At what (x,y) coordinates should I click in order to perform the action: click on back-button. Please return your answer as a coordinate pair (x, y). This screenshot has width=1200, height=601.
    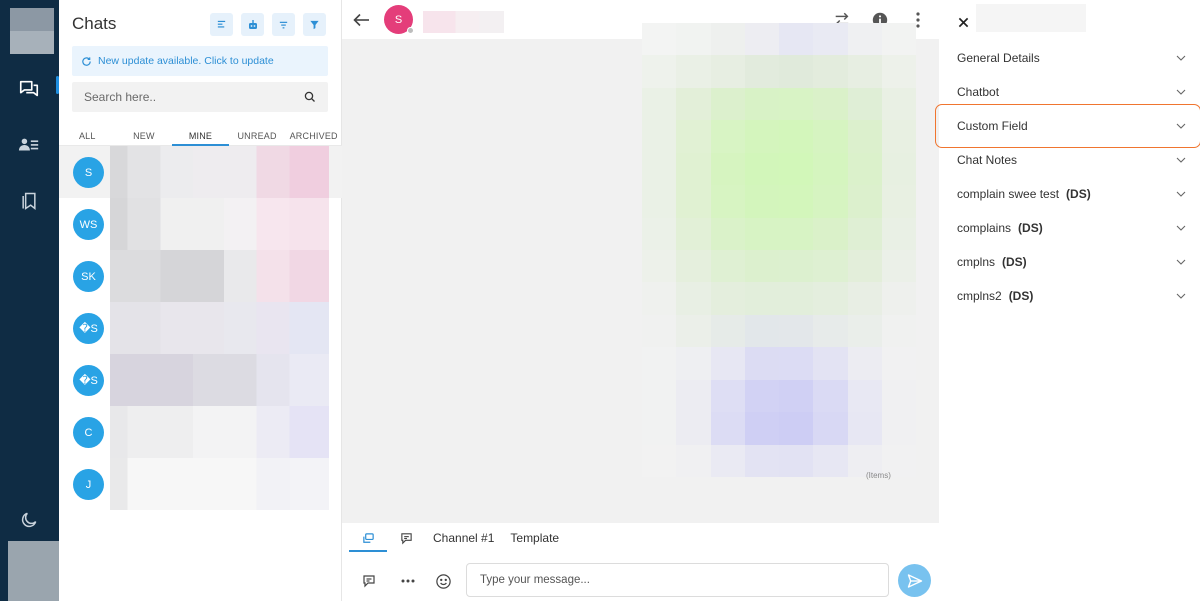
    Looking at the image, I should click on (362, 20).